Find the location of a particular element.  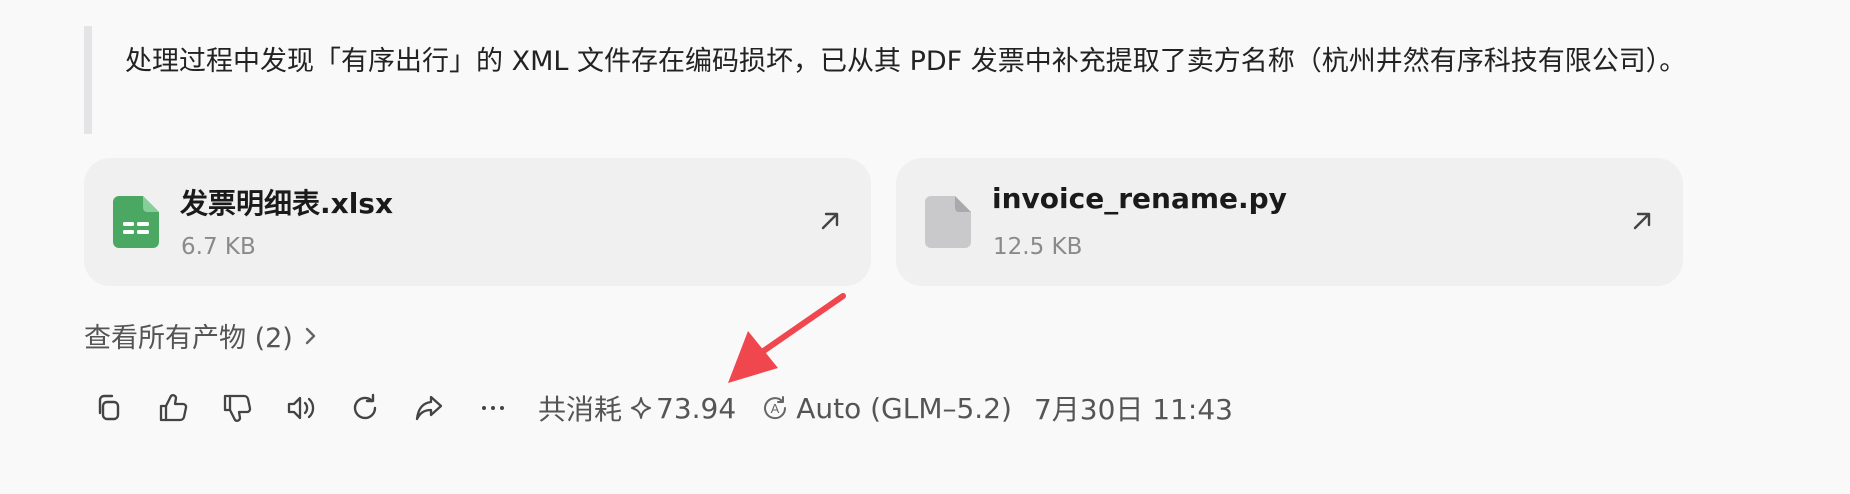

spreadsheet-file-icon is located at coordinates (136, 222).